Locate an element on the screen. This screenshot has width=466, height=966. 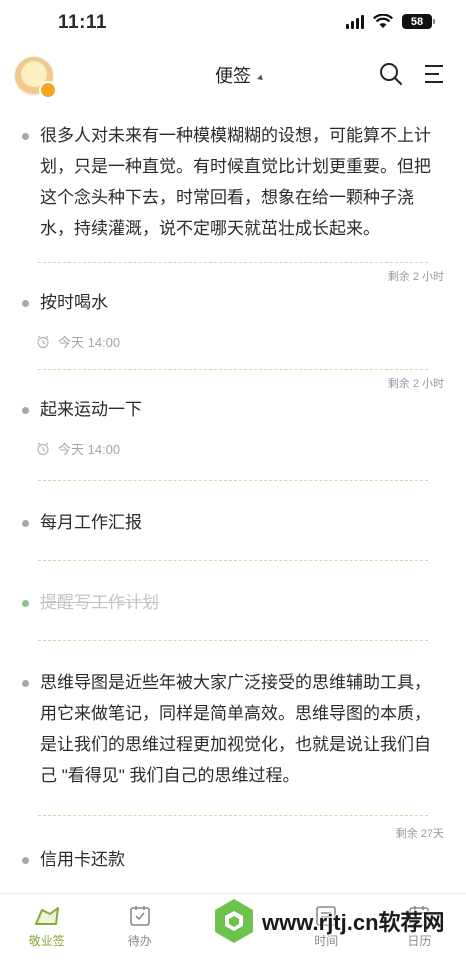
cellular-signal-icon is located at coordinates (355, 21).